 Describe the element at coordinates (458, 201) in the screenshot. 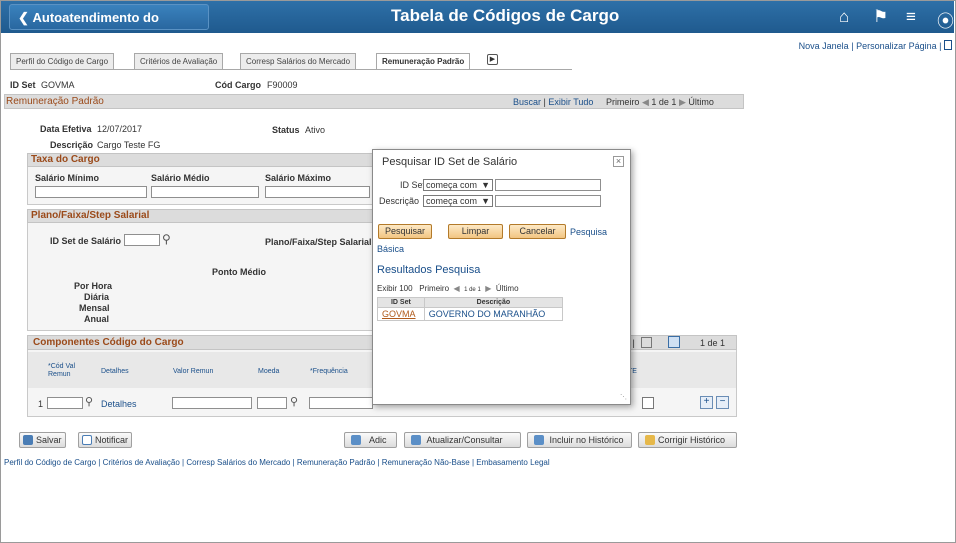

I see `desc-operator-select: começa com ▼` at that location.